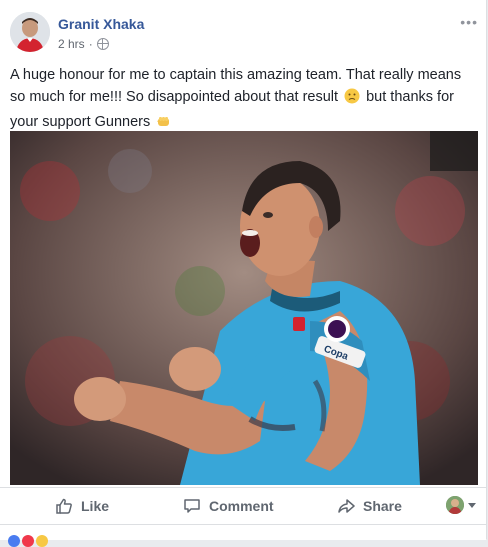  I want to click on love-reaction-icon, so click(28, 541).